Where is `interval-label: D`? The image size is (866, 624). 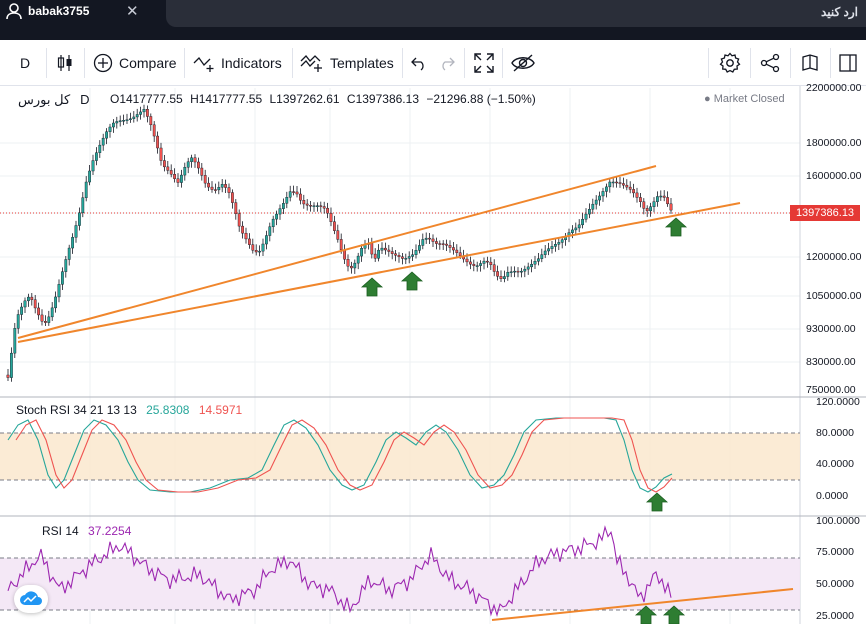
interval-label: D is located at coordinates (25, 62).